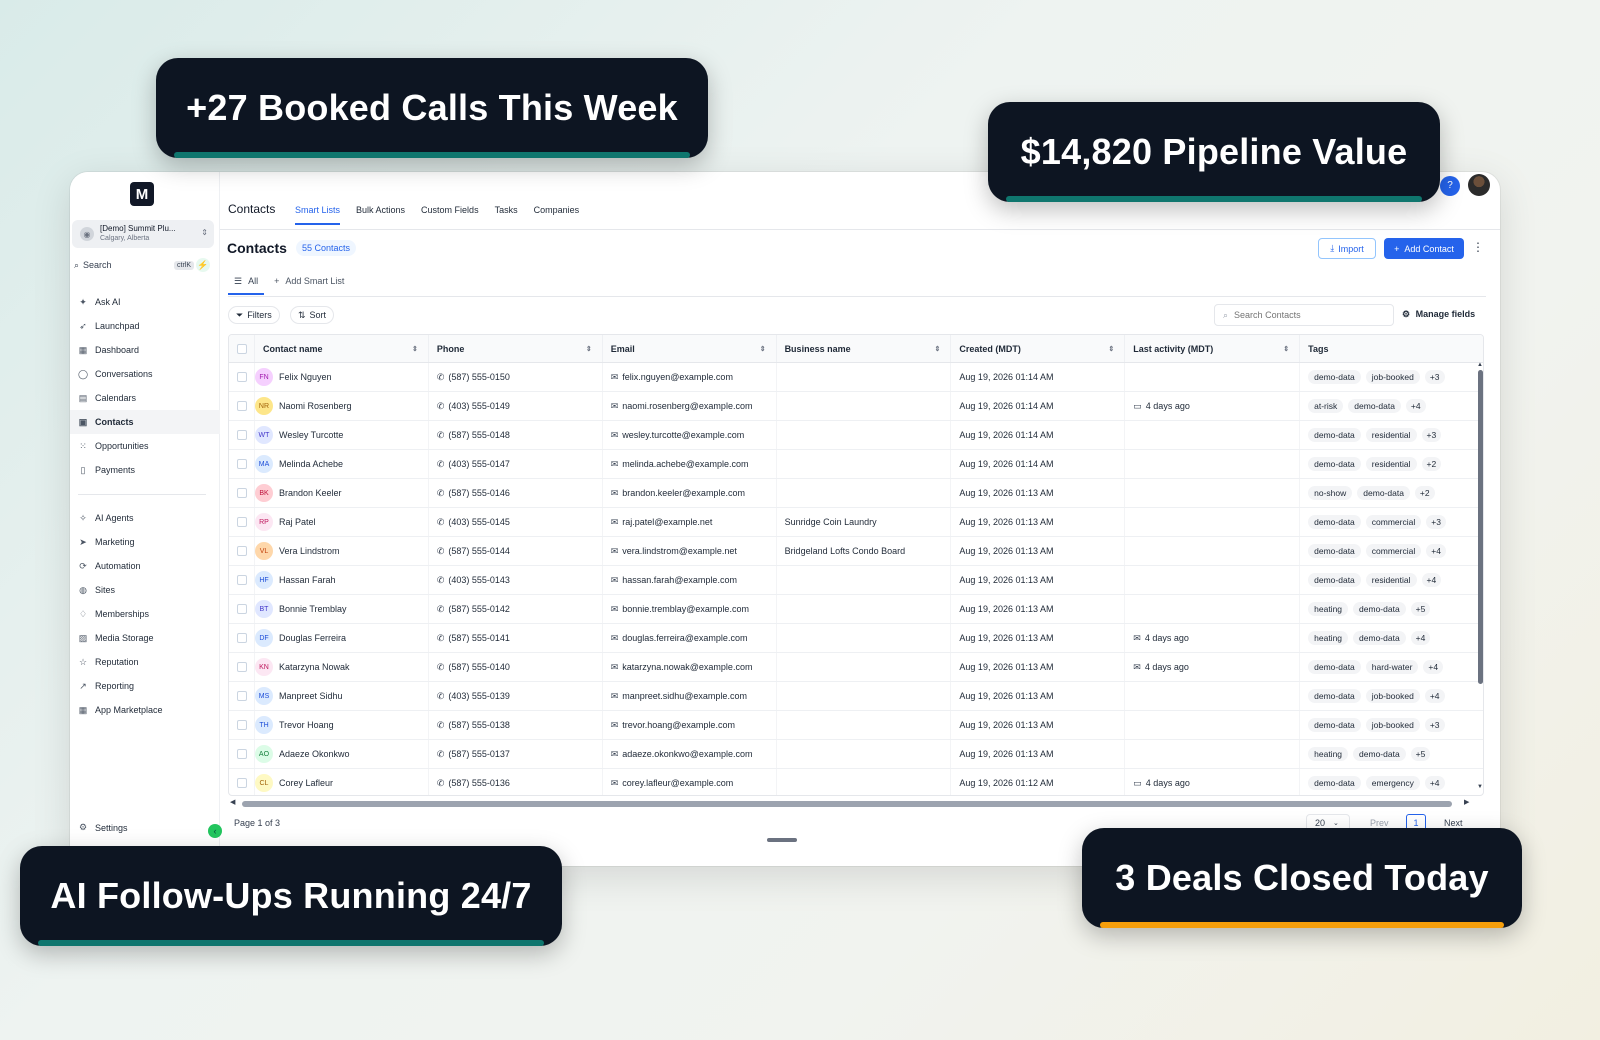 The image size is (1600, 1040). Describe the element at coordinates (145, 566) in the screenshot. I see `sidebar-item-automation: ⟳ Automation` at that location.